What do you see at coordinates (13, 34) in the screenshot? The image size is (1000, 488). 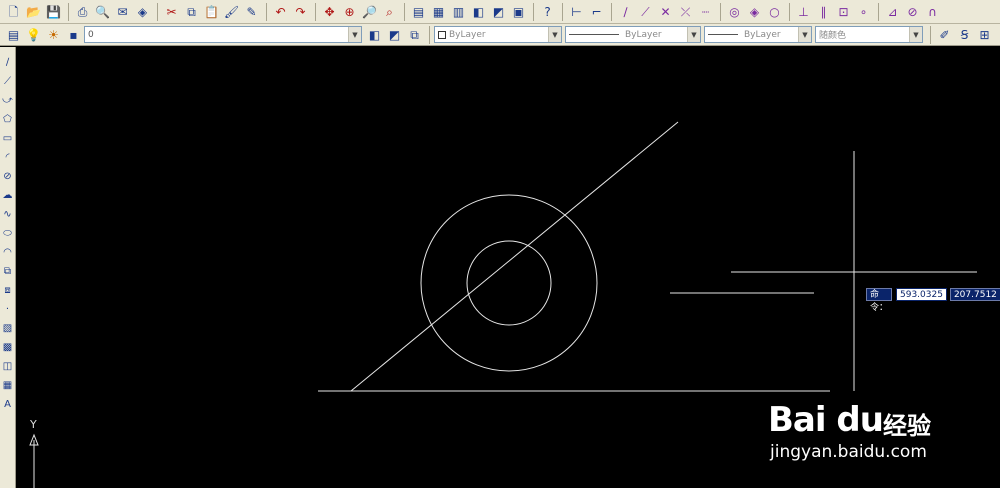 I see `layer-manager-icon: ▤` at bounding box center [13, 34].